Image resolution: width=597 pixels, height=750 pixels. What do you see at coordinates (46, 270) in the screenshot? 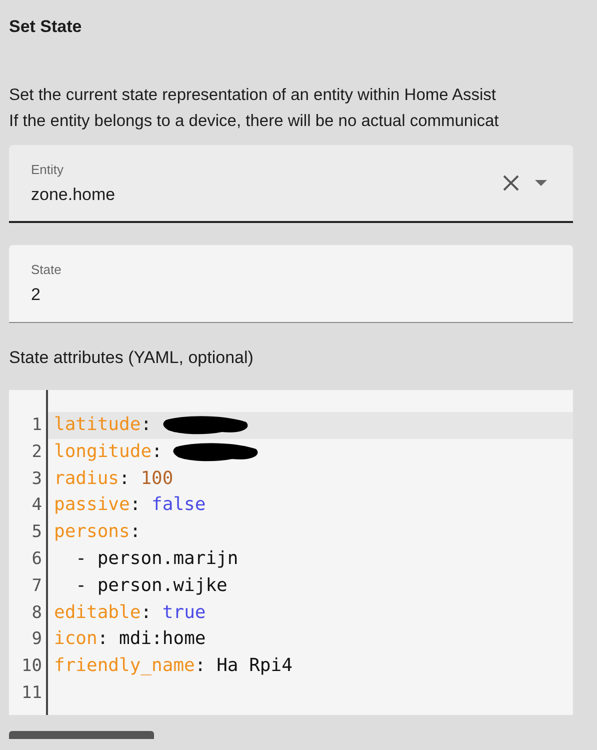
I see `field-label: State` at bounding box center [46, 270].